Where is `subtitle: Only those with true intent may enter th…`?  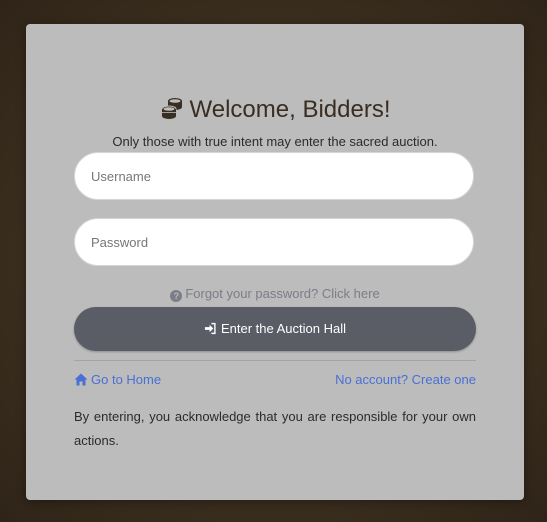
subtitle: Only those with true intent may enter th… is located at coordinates (275, 141).